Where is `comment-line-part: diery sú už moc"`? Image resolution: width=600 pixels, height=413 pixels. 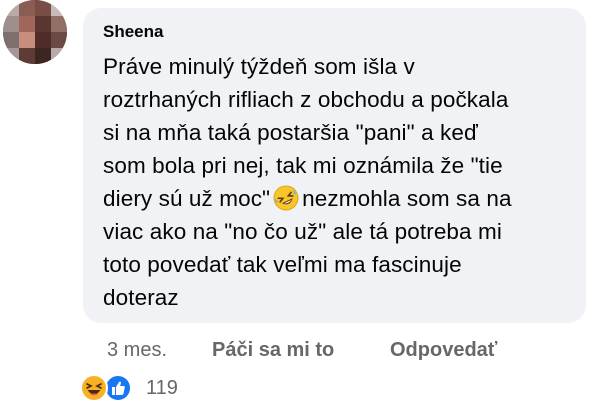 comment-line-part: diery sú už moc" is located at coordinates (187, 198).